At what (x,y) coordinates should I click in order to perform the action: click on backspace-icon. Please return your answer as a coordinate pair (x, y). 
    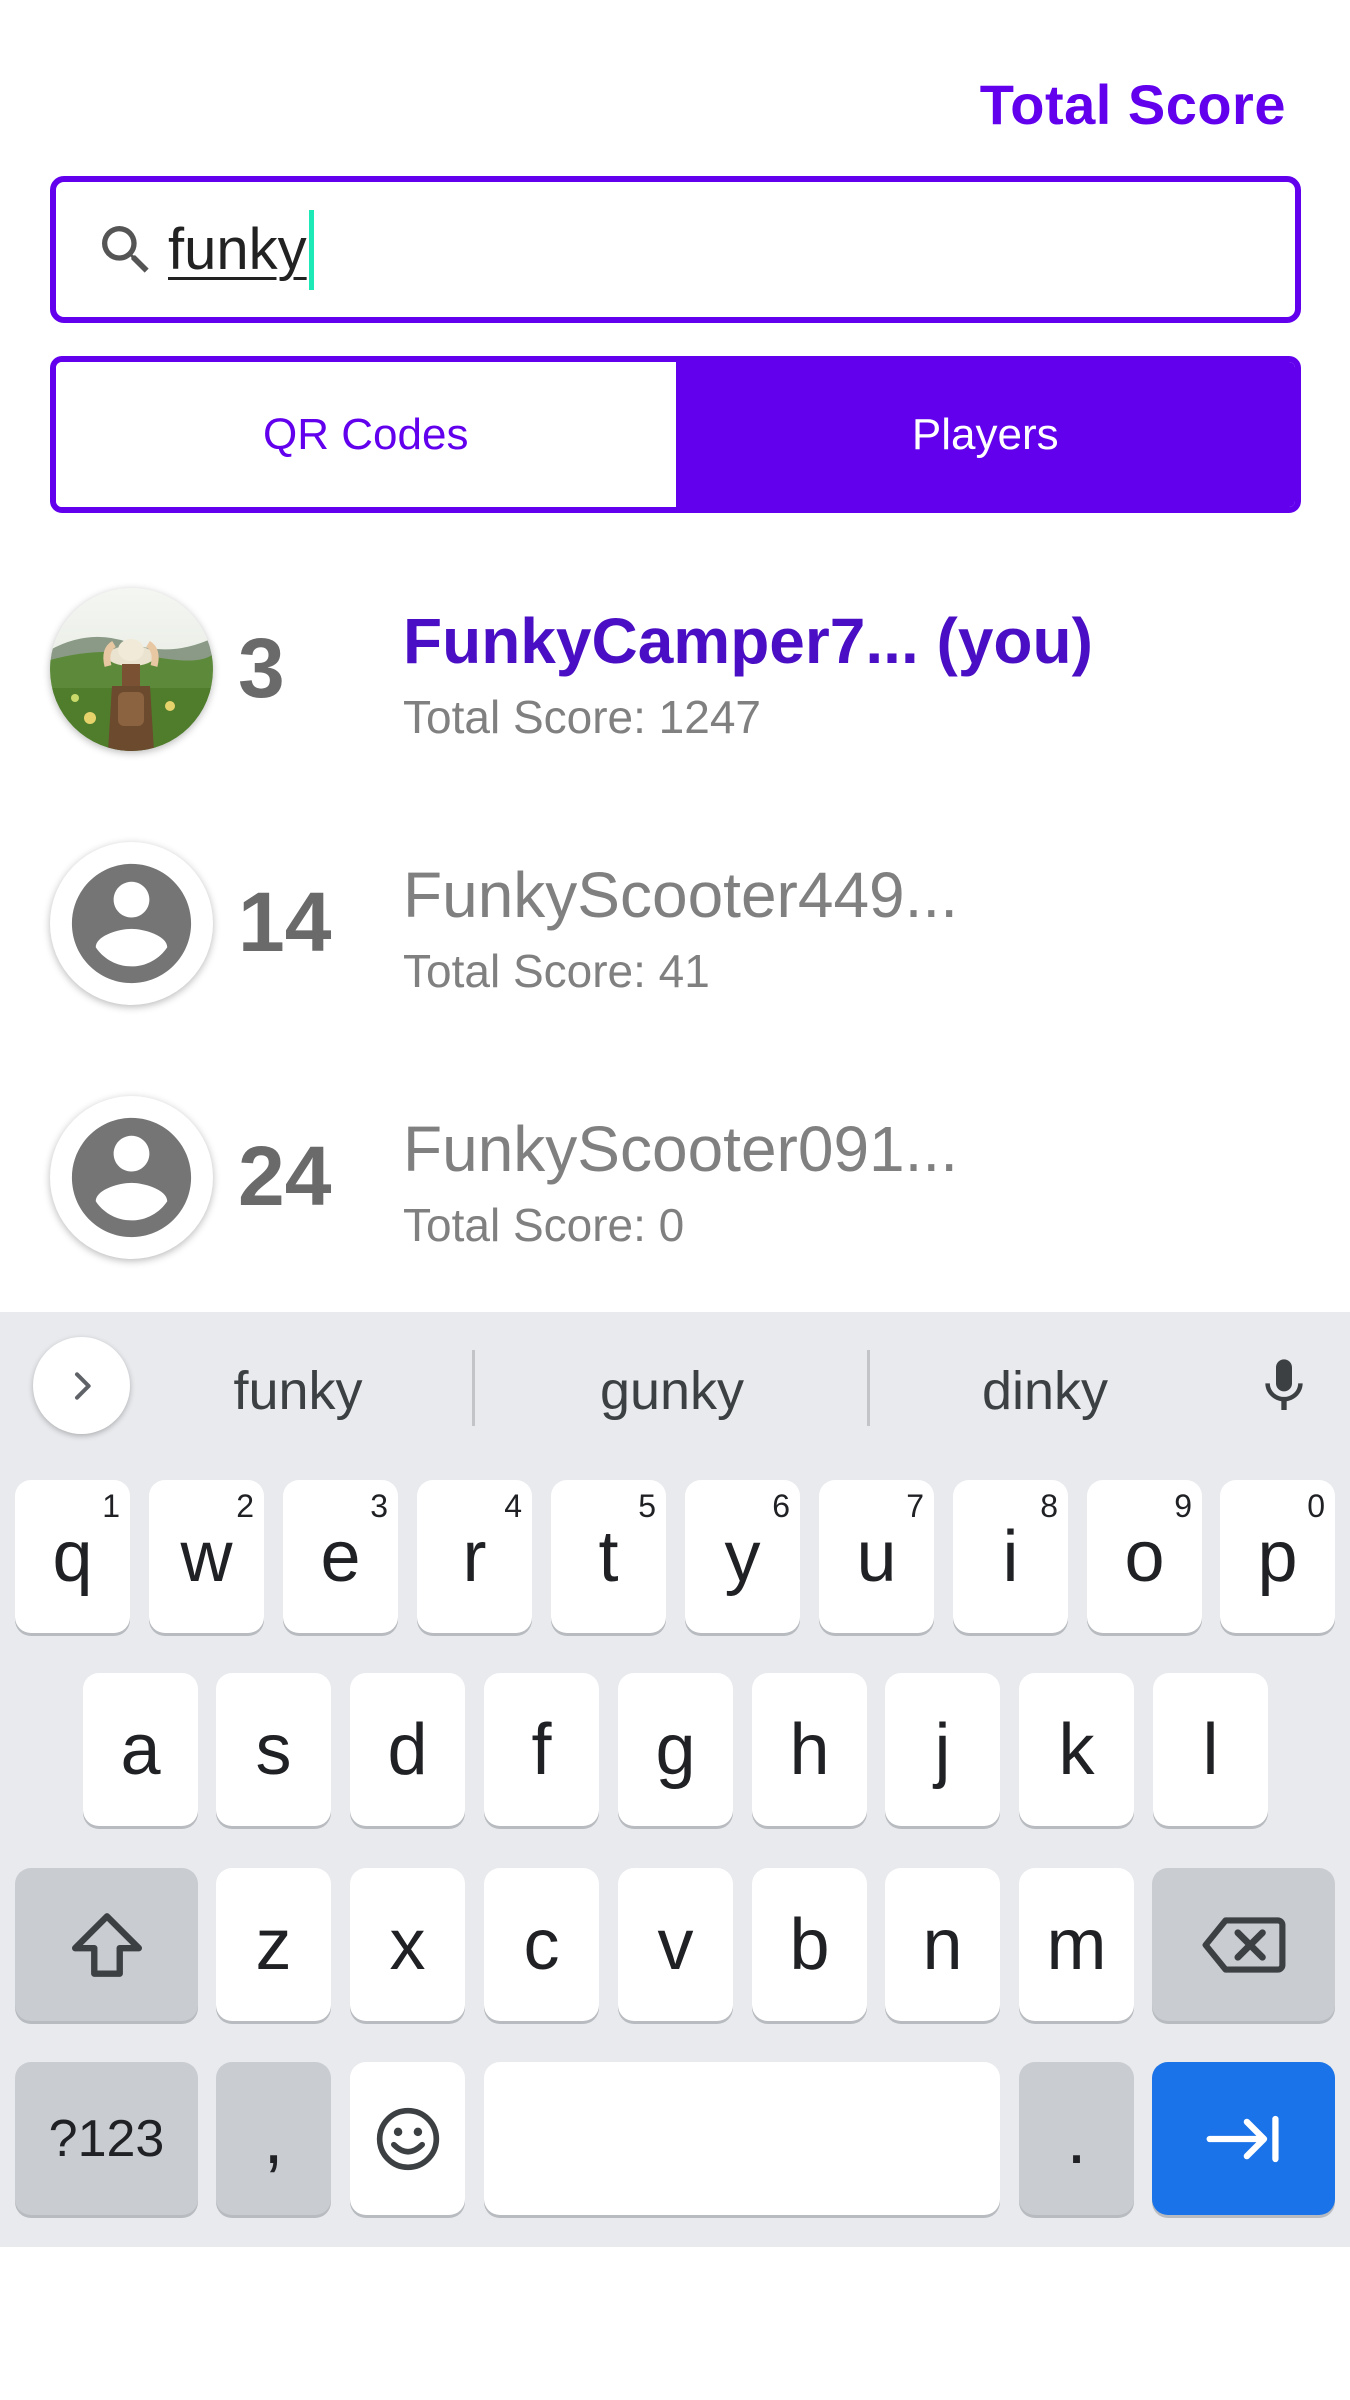
    Looking at the image, I should click on (1243, 1944).